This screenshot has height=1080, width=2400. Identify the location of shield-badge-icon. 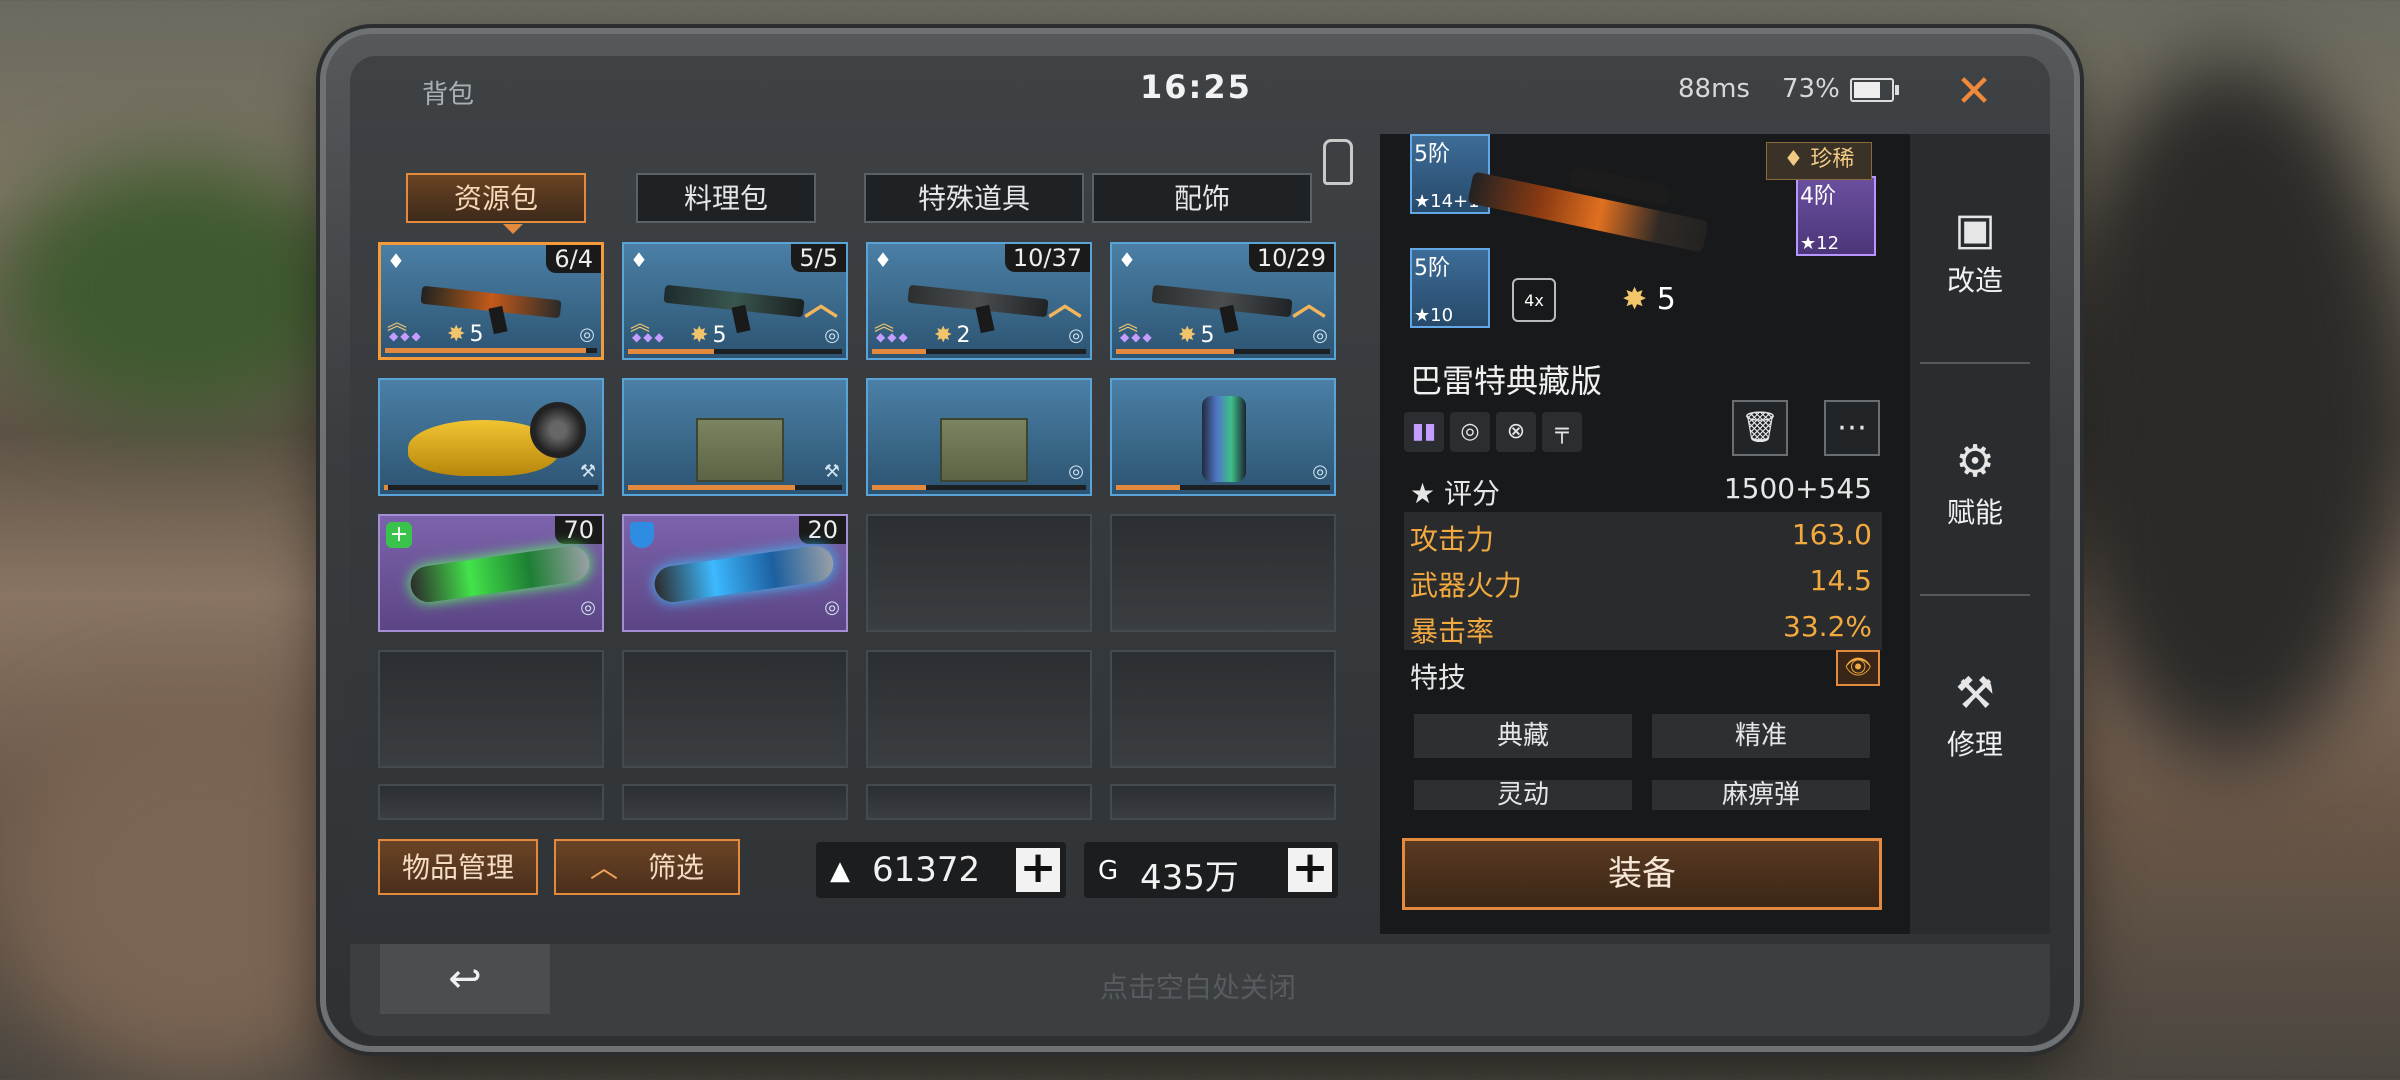
(642, 535).